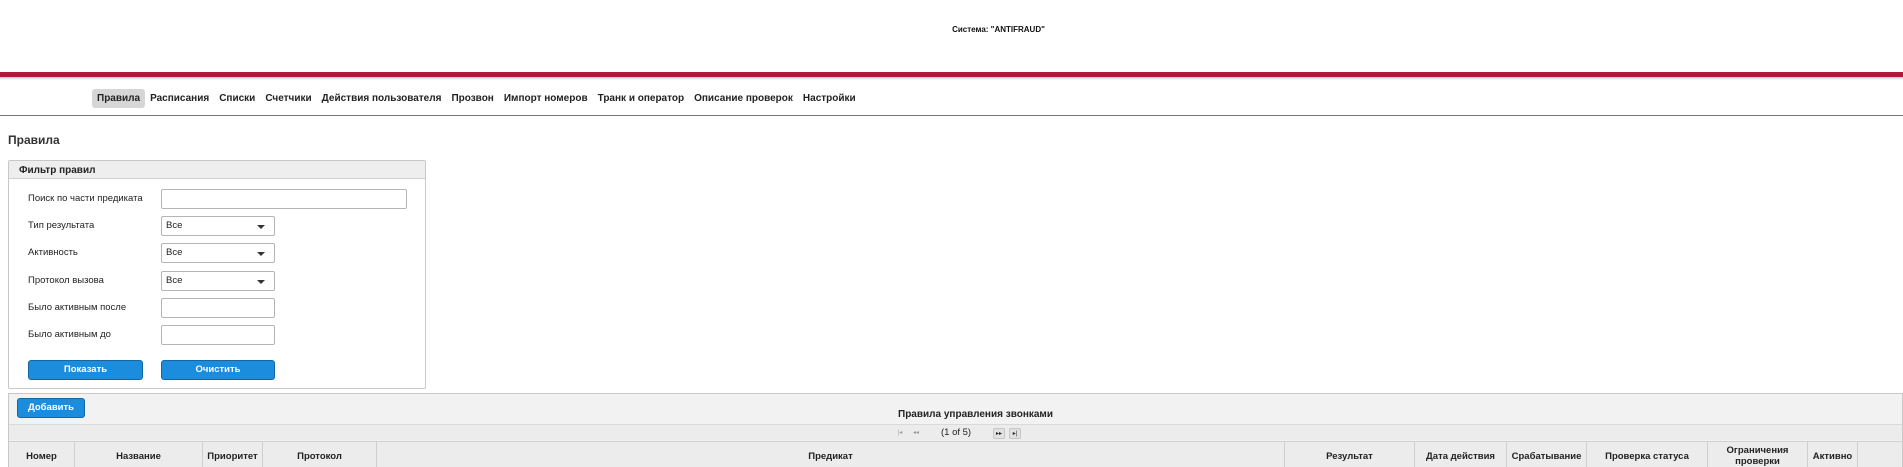 The height and width of the screenshot is (467, 1903). What do you see at coordinates (77, 307) in the screenshot?
I see `active-after-label: Было активным после` at bounding box center [77, 307].